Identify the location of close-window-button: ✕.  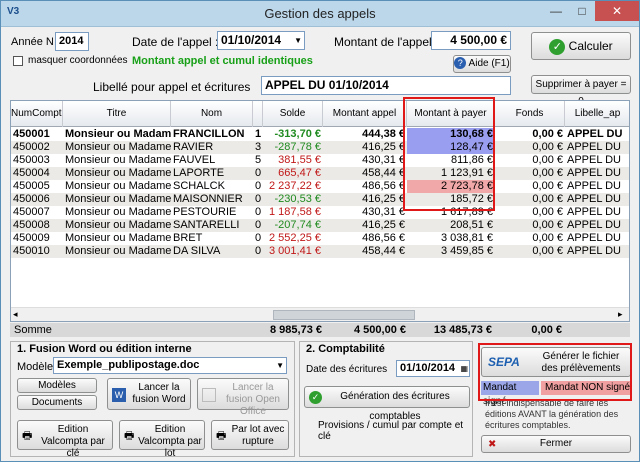
(617, 11).